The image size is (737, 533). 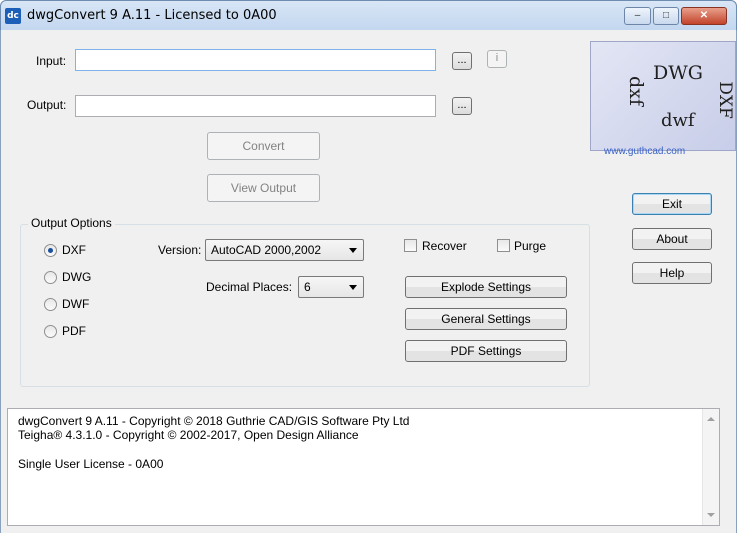 I want to click on help-button: Help, so click(x=672, y=273).